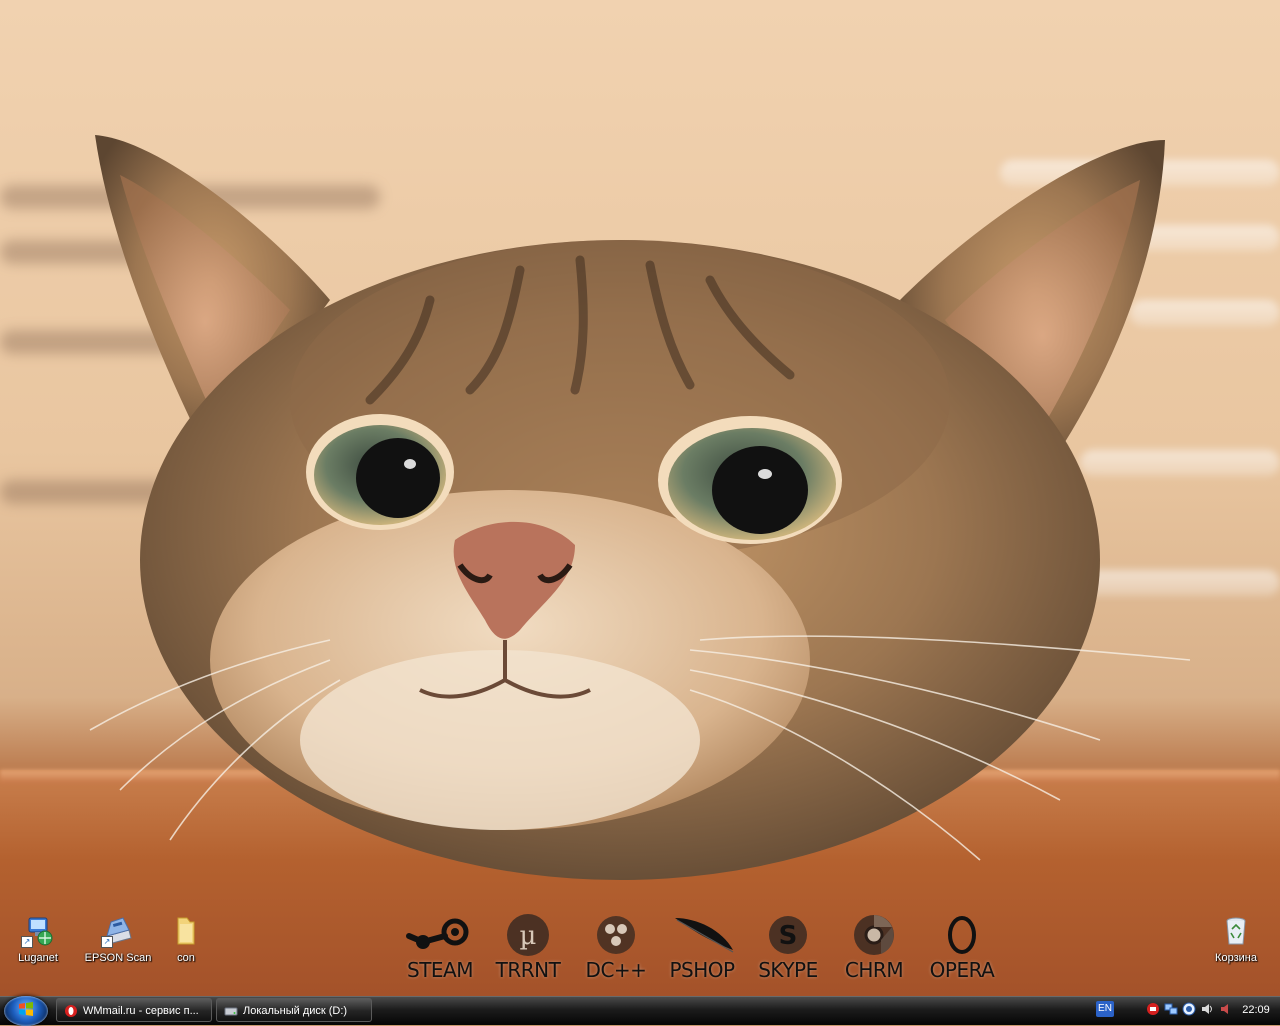  I want to click on desktop-icon-luganet: ↗ Luganet, so click(38, 939).